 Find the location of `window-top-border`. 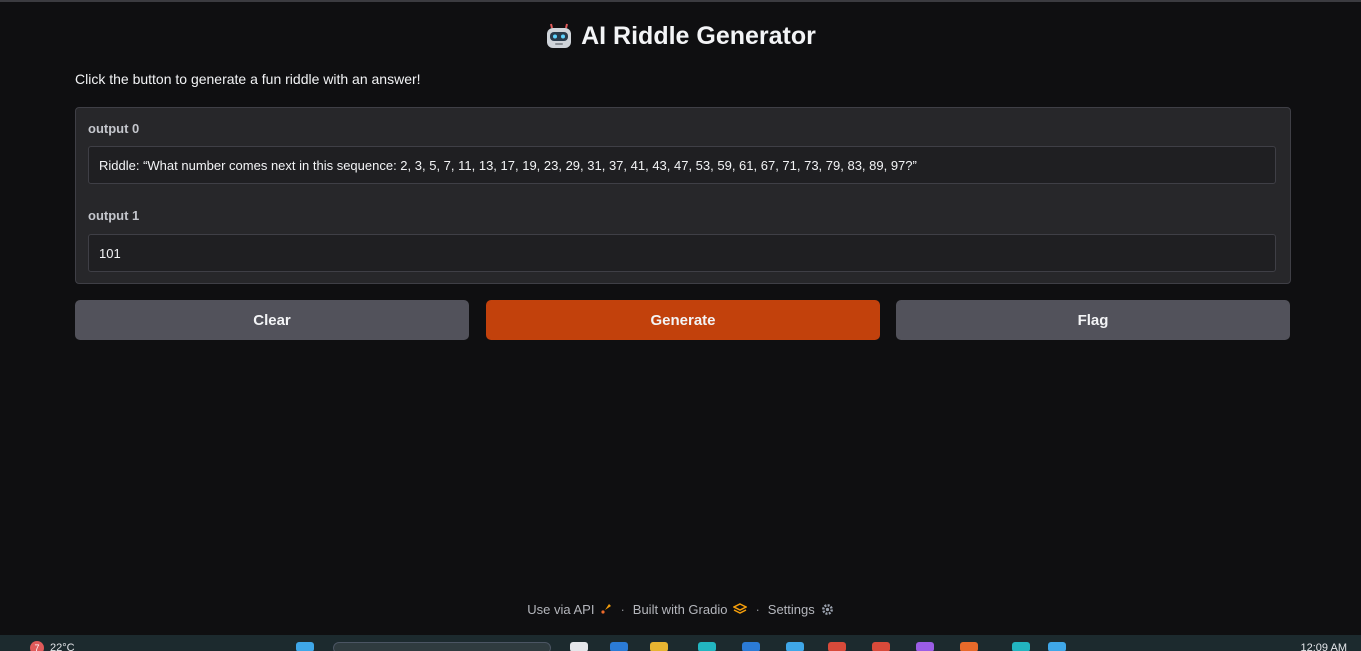

window-top-border is located at coordinates (680, 1).